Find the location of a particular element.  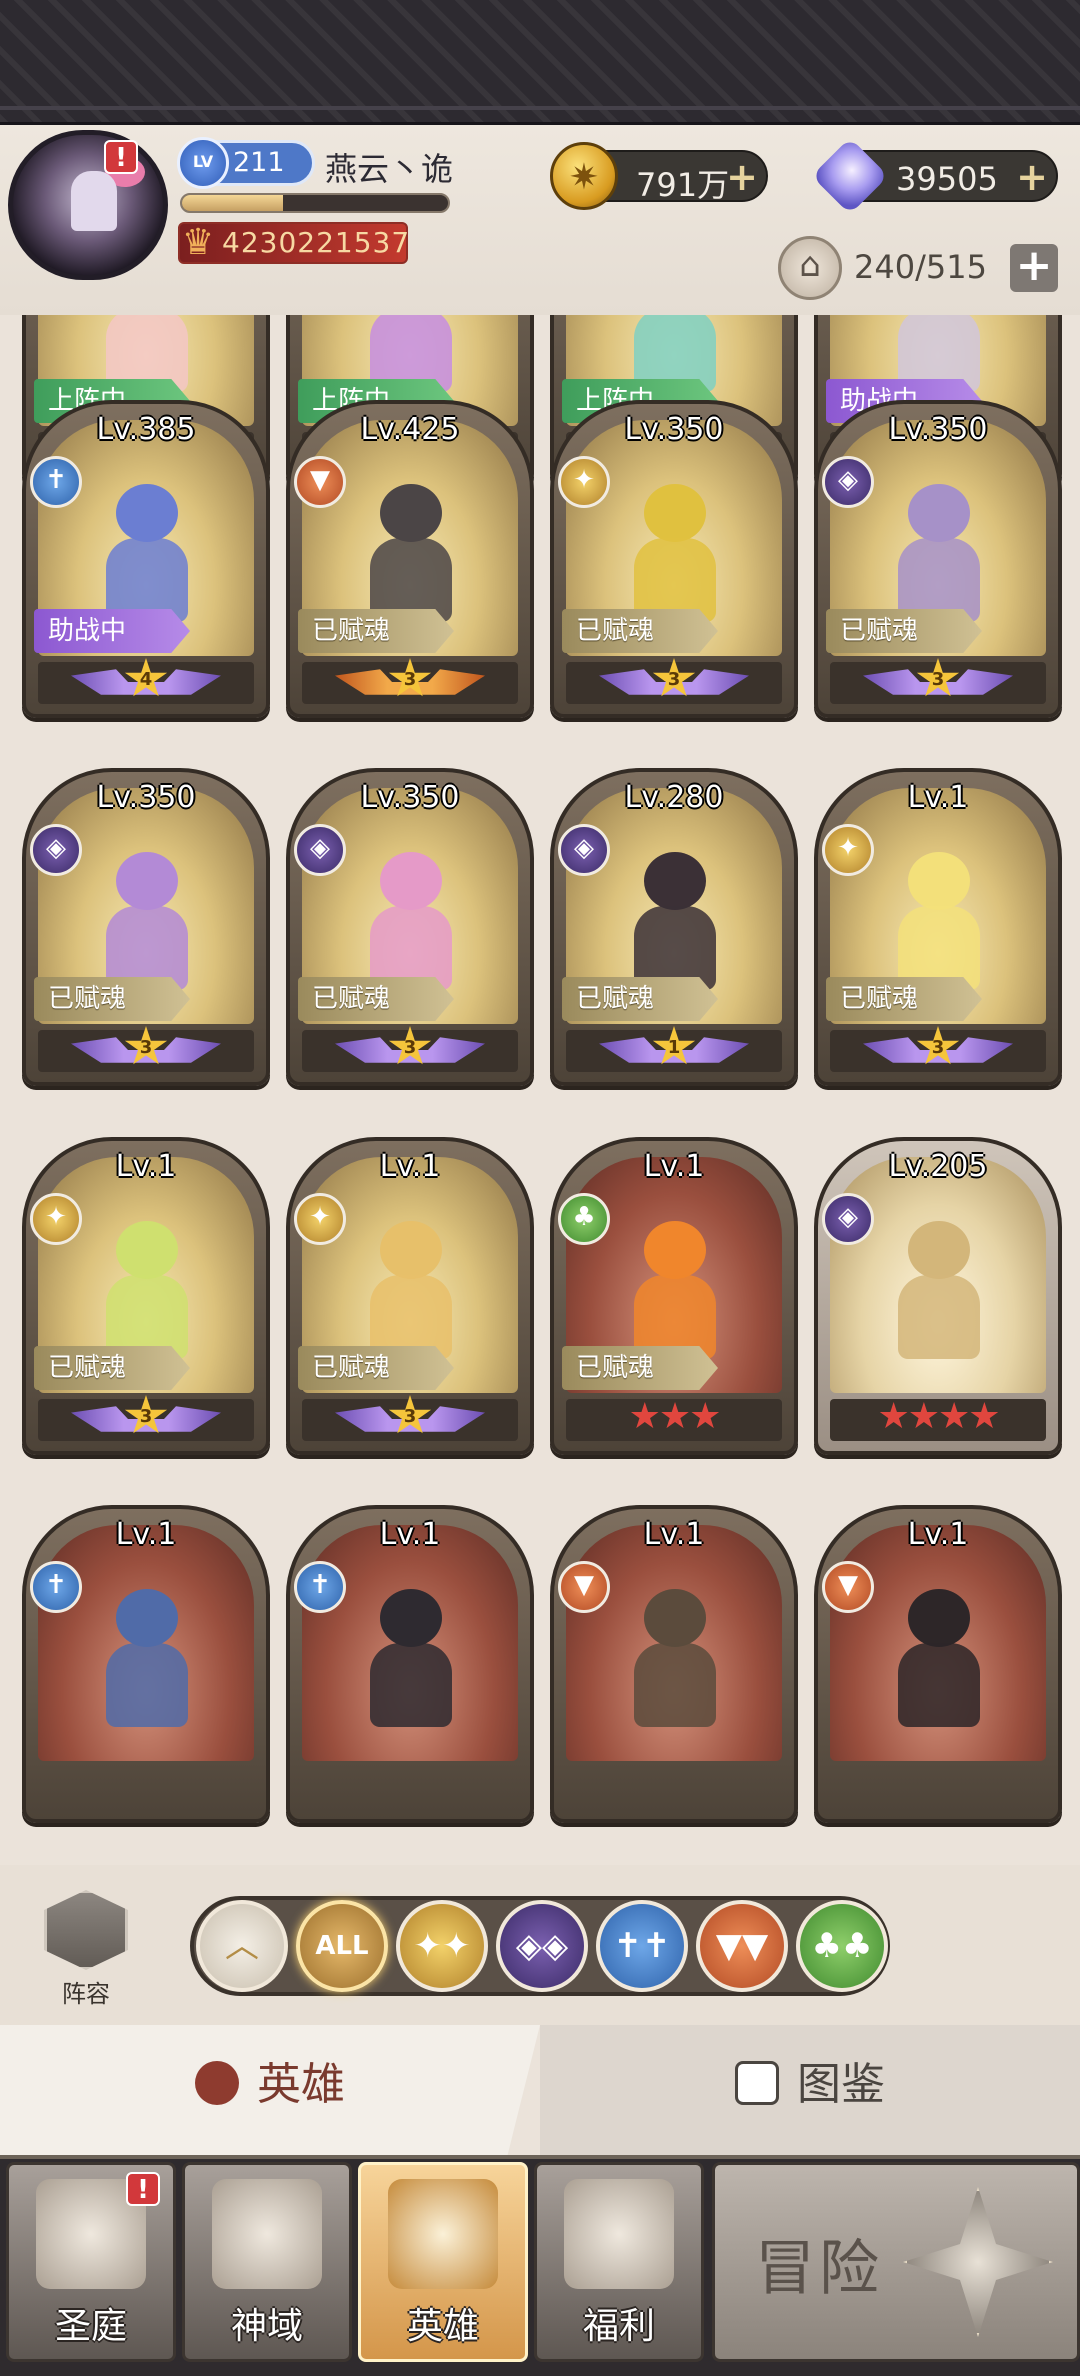

lineup-button: 阵容 is located at coordinates (86, 1949).